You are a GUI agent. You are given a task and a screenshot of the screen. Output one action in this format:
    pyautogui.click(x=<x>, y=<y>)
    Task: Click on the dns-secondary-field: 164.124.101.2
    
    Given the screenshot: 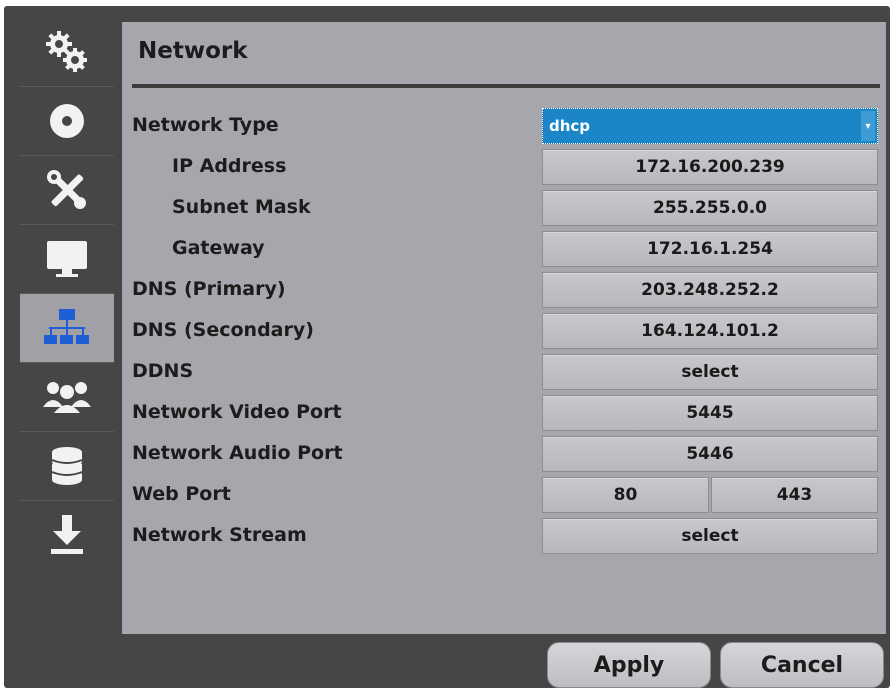 What is the action you would take?
    pyautogui.click(x=710, y=331)
    